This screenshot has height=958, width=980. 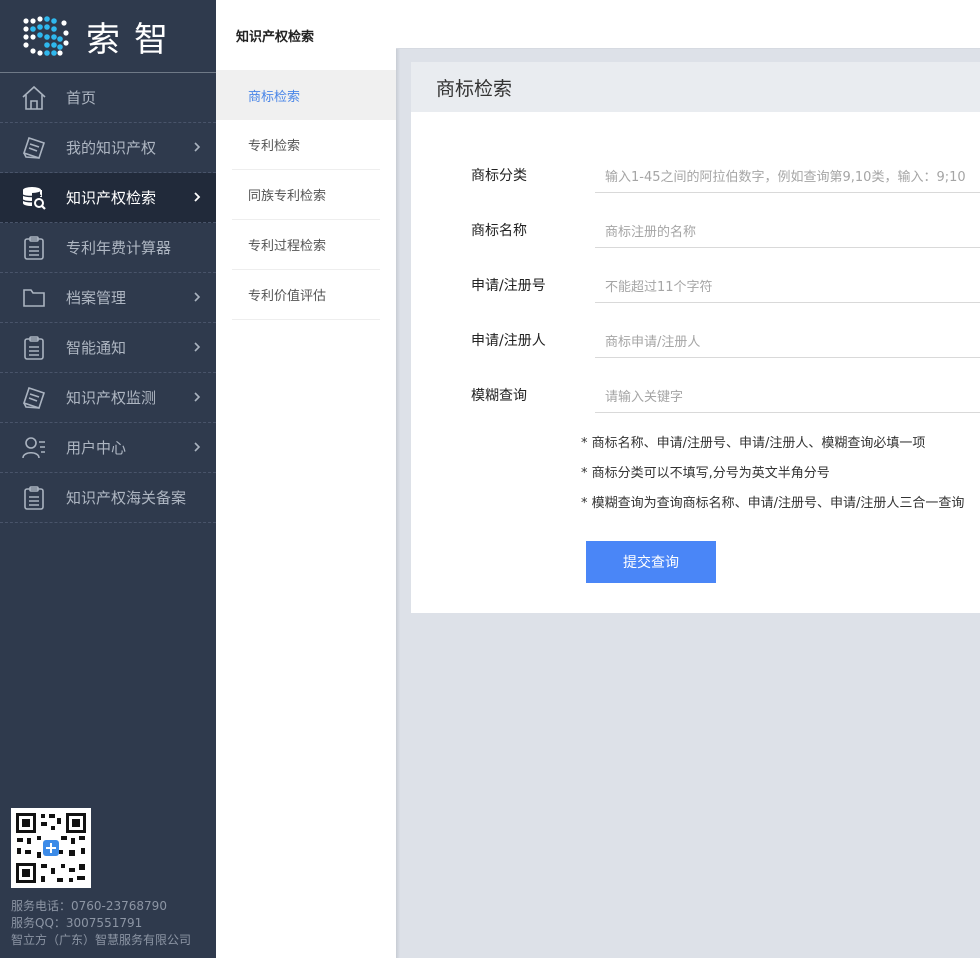 I want to click on sidebar-item-label: 专利年费计算器, so click(x=119, y=248).